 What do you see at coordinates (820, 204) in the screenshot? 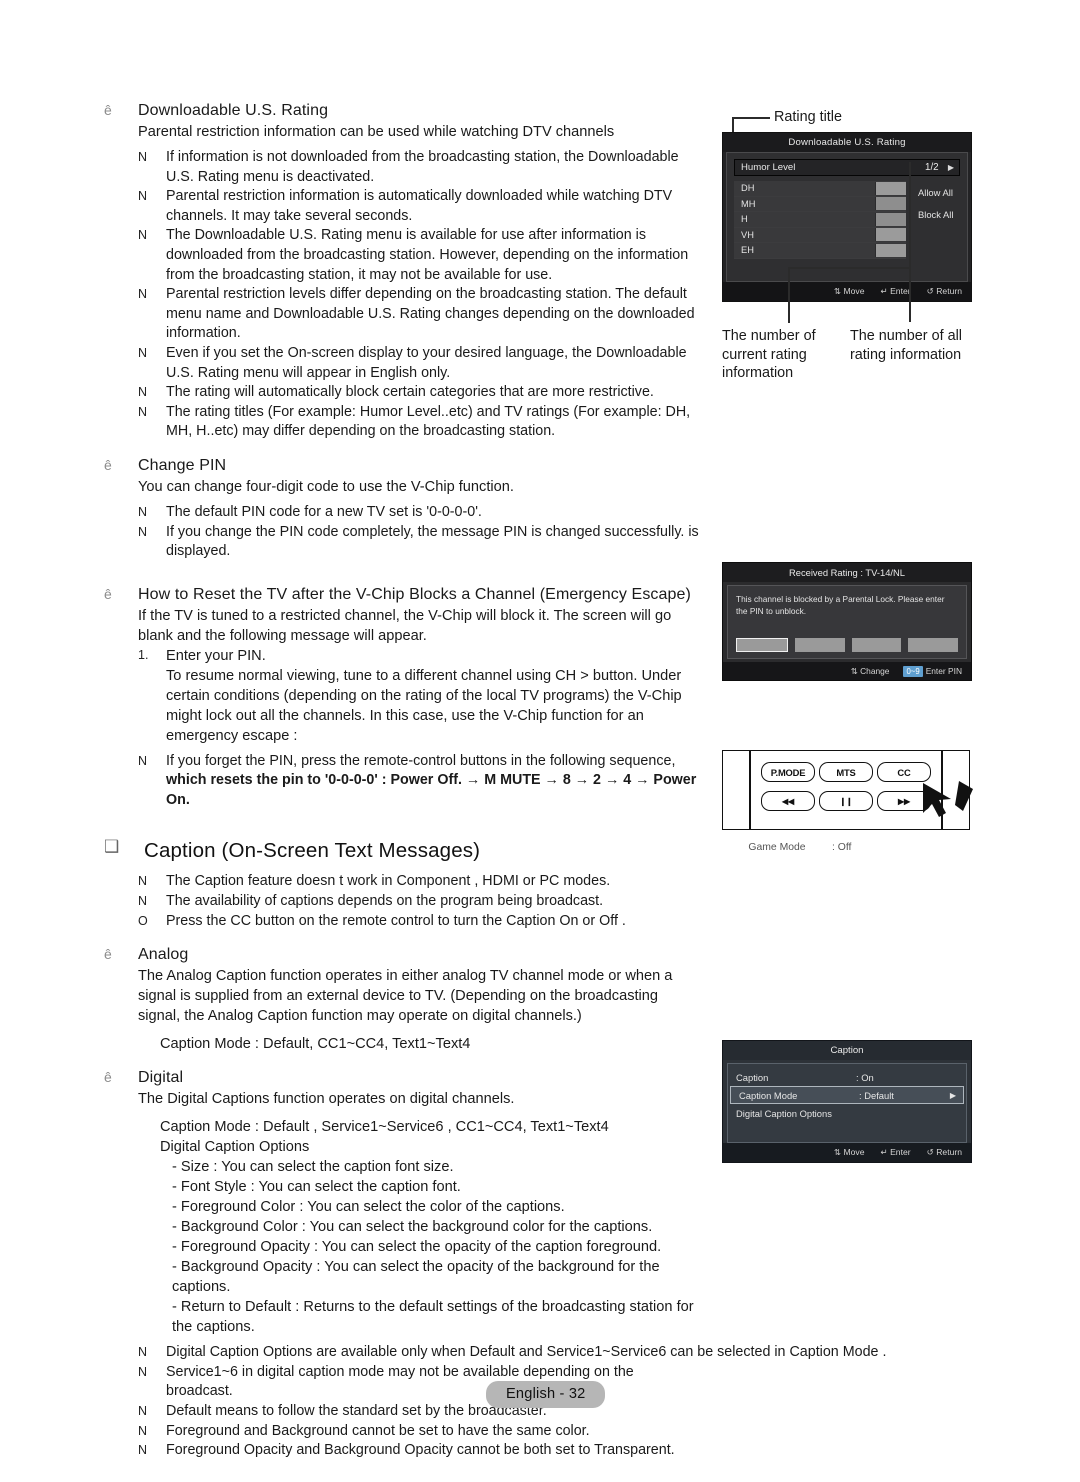
I see `osd-rating-row: MH` at bounding box center [820, 204].